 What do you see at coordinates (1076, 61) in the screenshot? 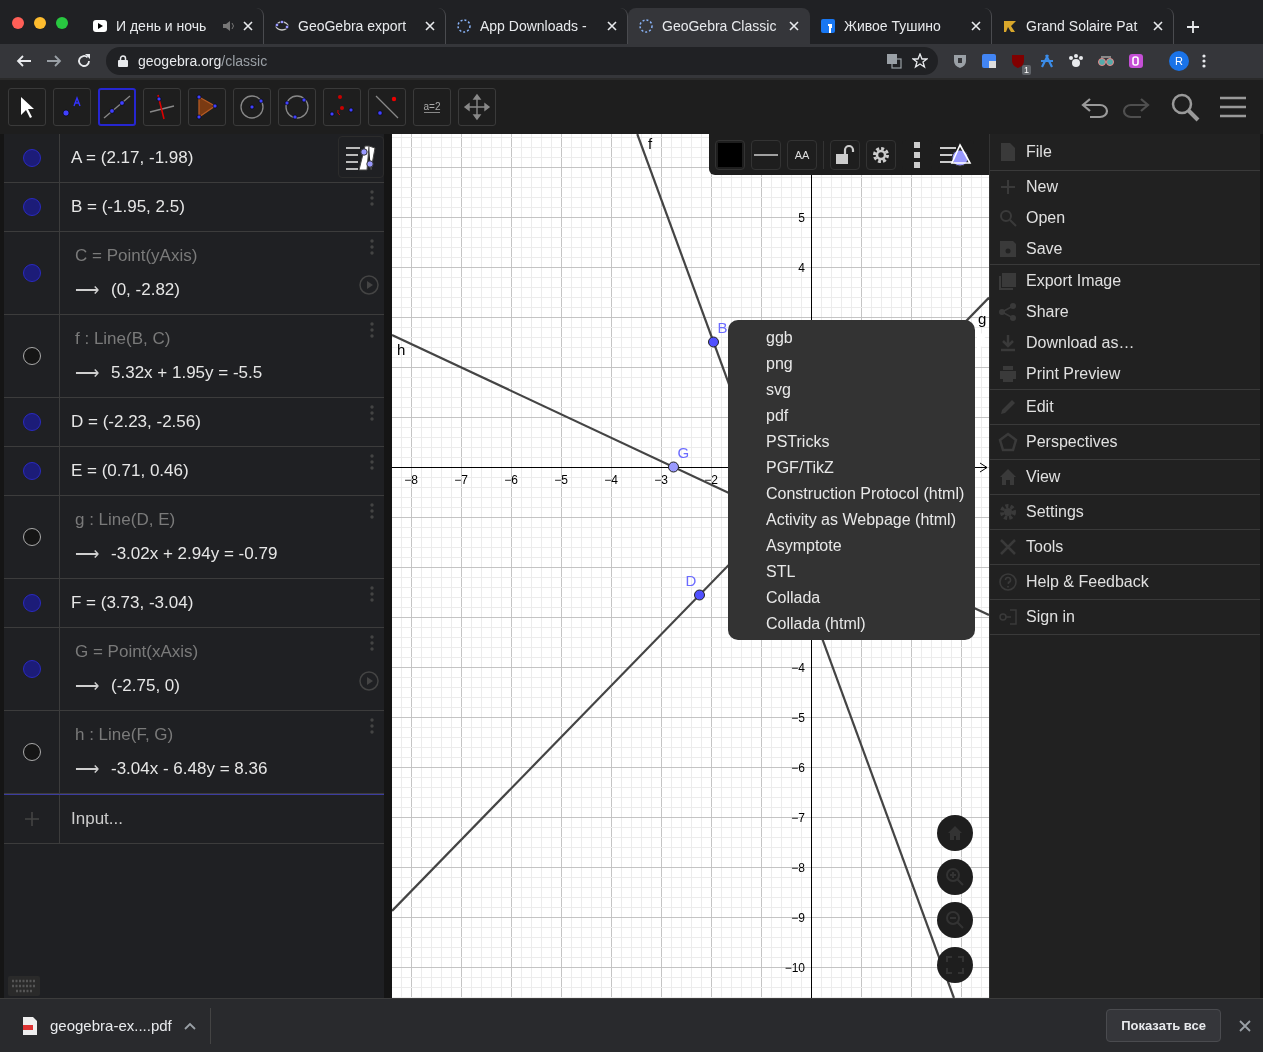
I see `paw-extension-icon` at bounding box center [1076, 61].